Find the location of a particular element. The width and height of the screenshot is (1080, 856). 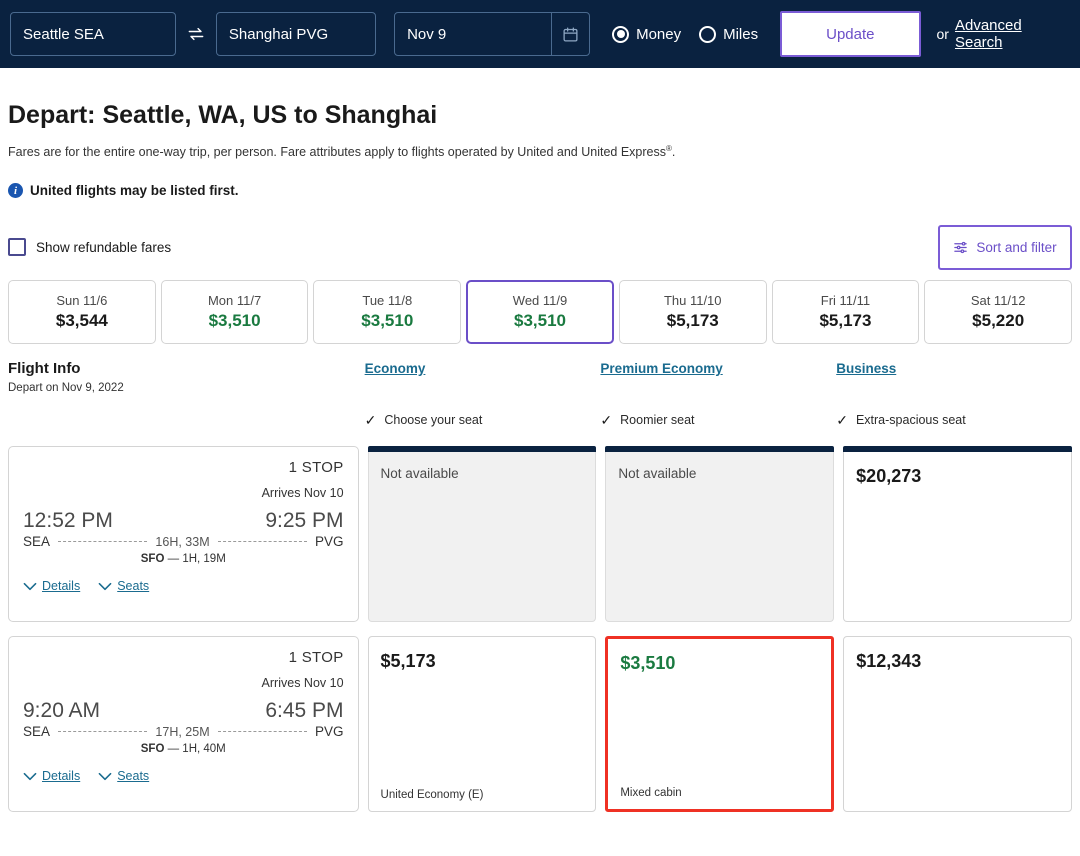

origin-input: Seattle SEA is located at coordinates (93, 34).